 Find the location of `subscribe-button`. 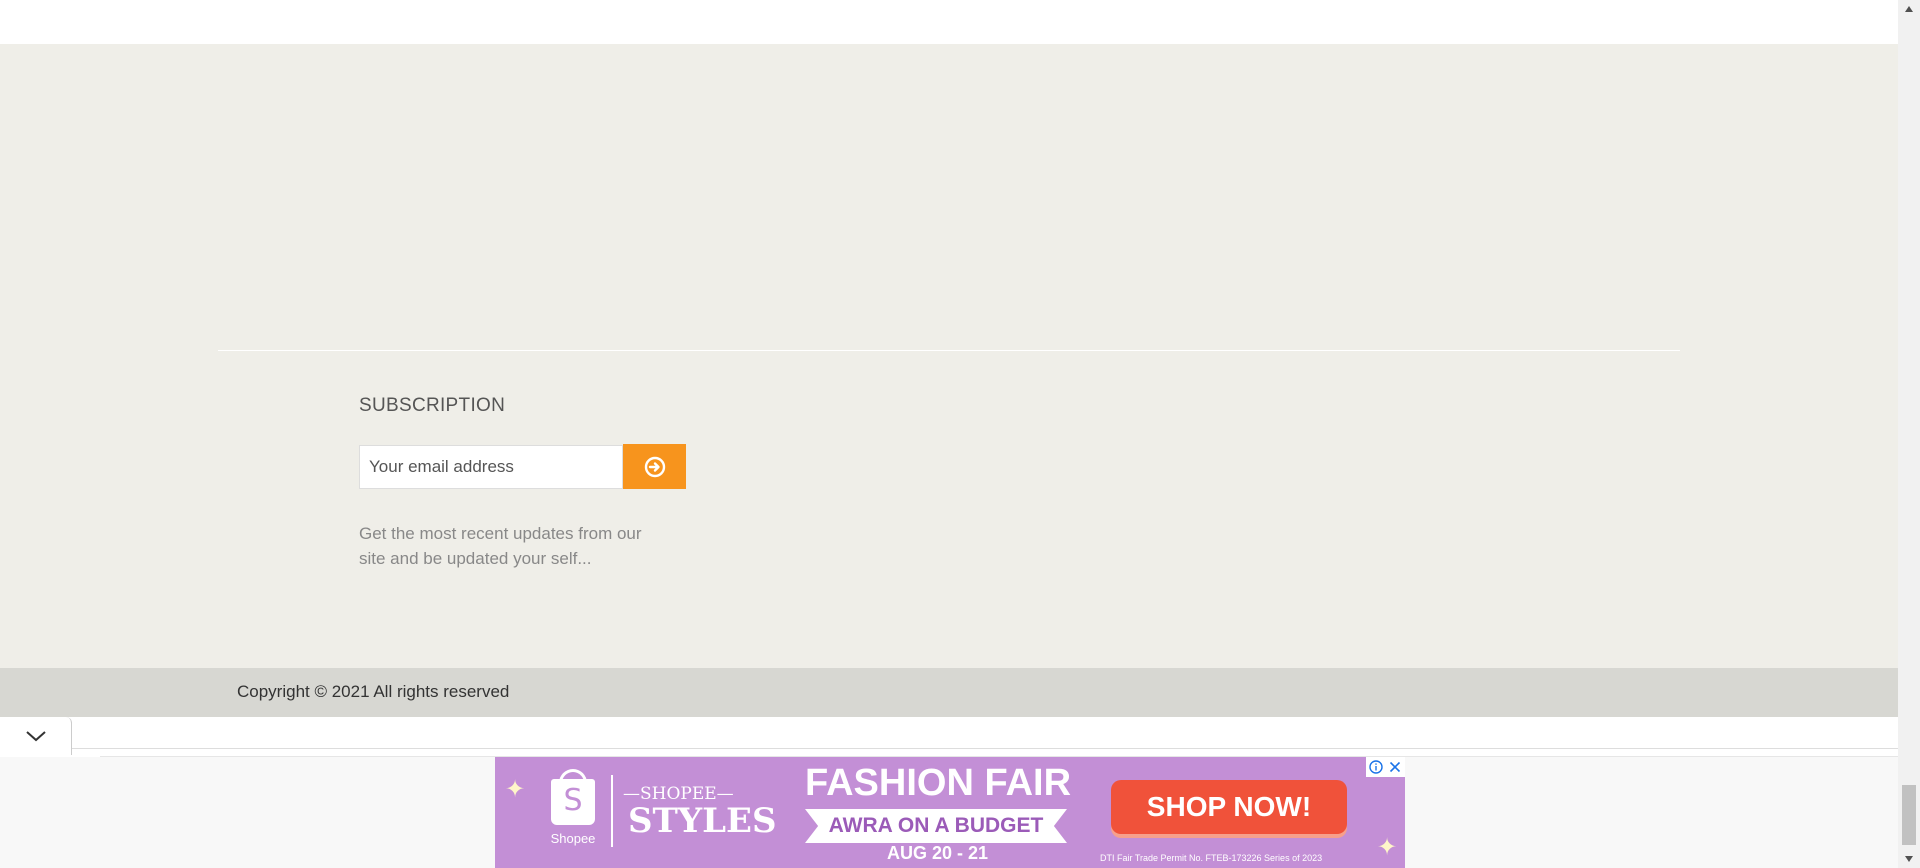

subscribe-button is located at coordinates (654, 466).